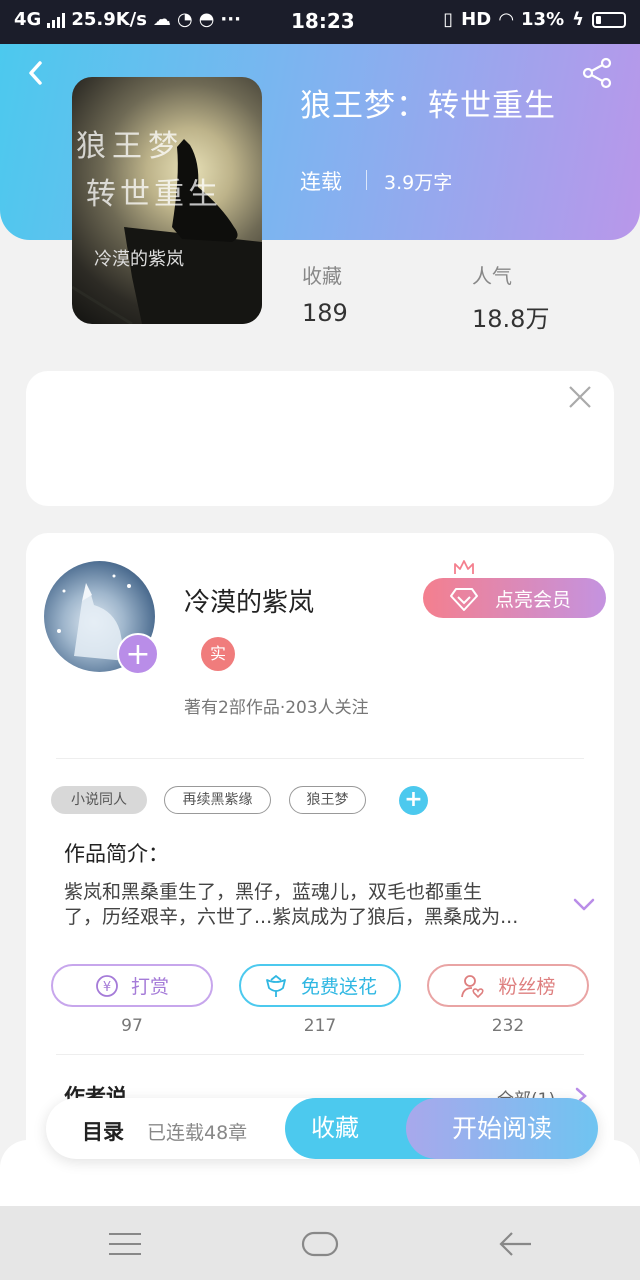 Image resolution: width=640 pixels, height=1280 pixels. I want to click on system-nav-bar, so click(320, 1243).